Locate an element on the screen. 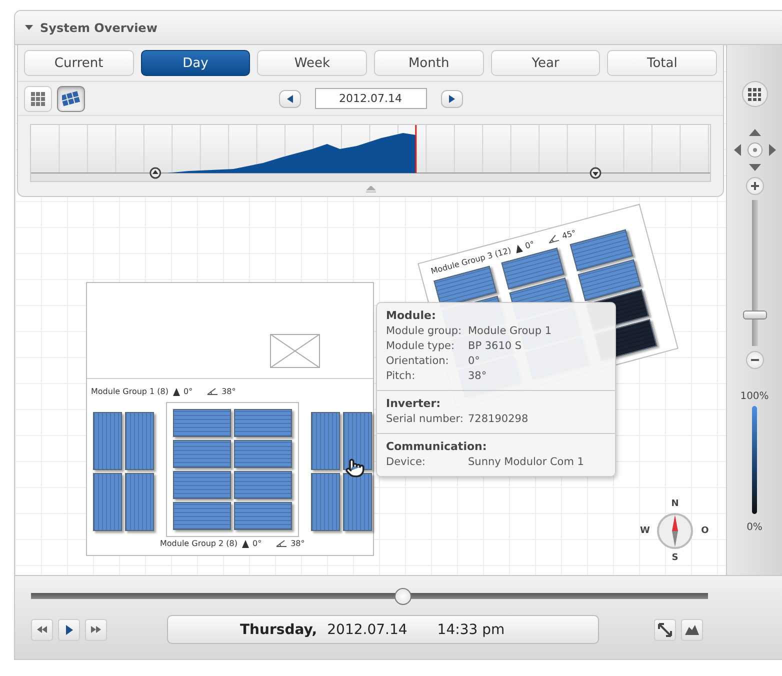 The image size is (782, 676). compass-west-label: W is located at coordinates (645, 531).